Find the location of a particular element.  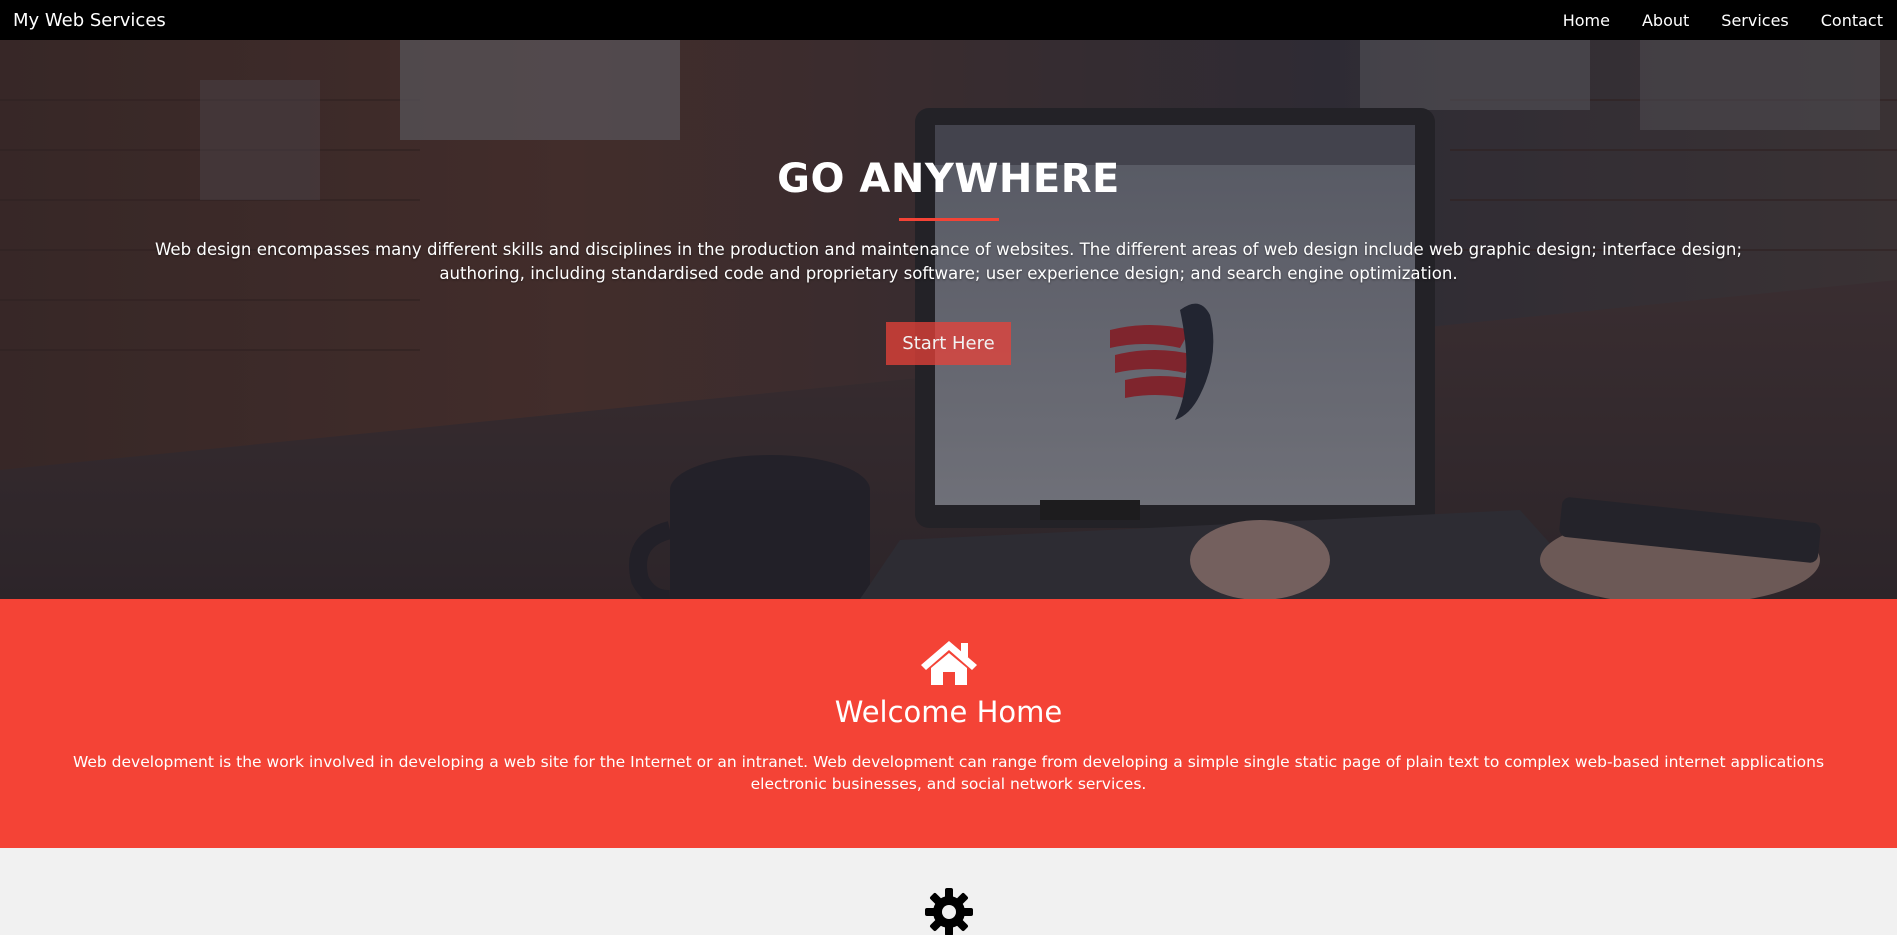

services-section is located at coordinates (948, 891).